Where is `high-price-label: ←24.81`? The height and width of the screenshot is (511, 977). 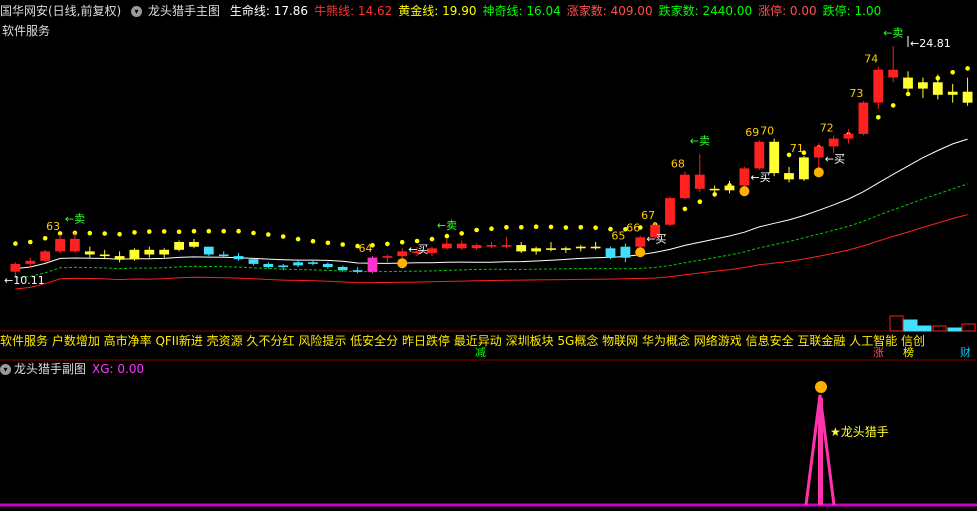
high-price-label: ←24.81 is located at coordinates (930, 43).